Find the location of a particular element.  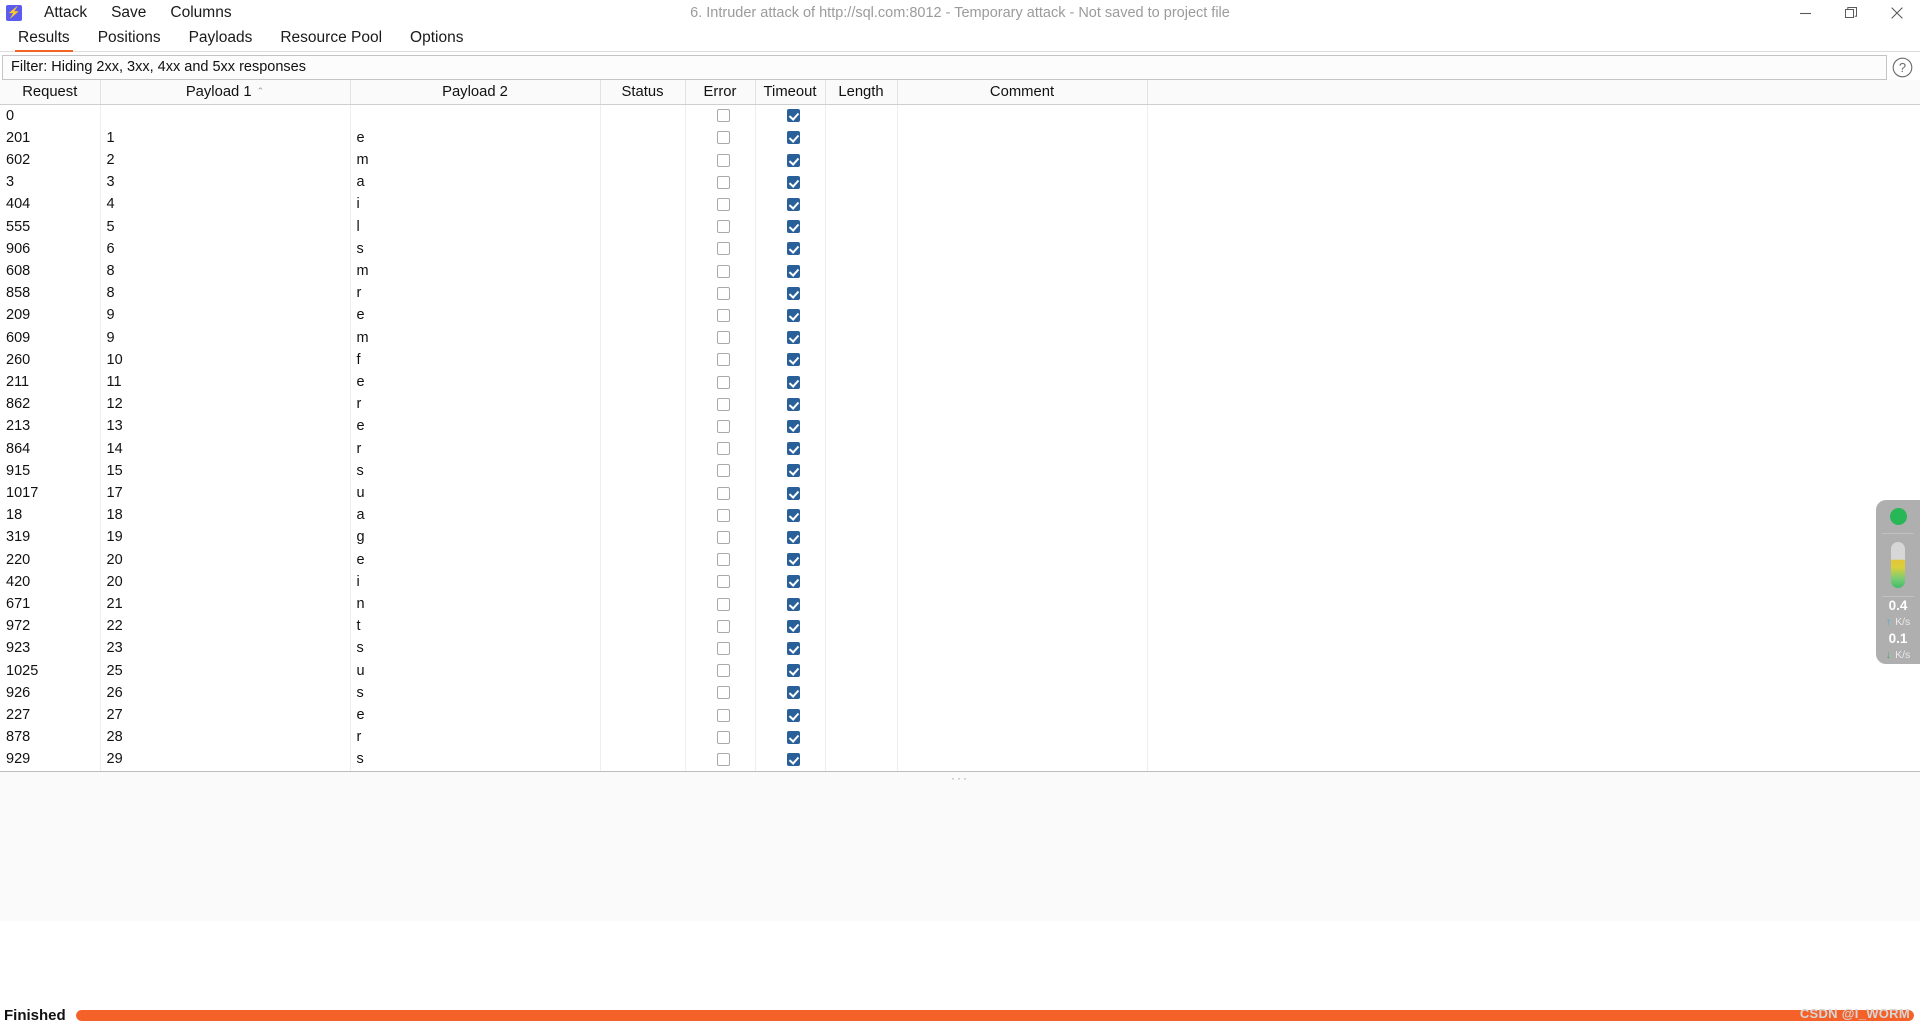

table-row: 926 26 s is located at coordinates (960, 692).